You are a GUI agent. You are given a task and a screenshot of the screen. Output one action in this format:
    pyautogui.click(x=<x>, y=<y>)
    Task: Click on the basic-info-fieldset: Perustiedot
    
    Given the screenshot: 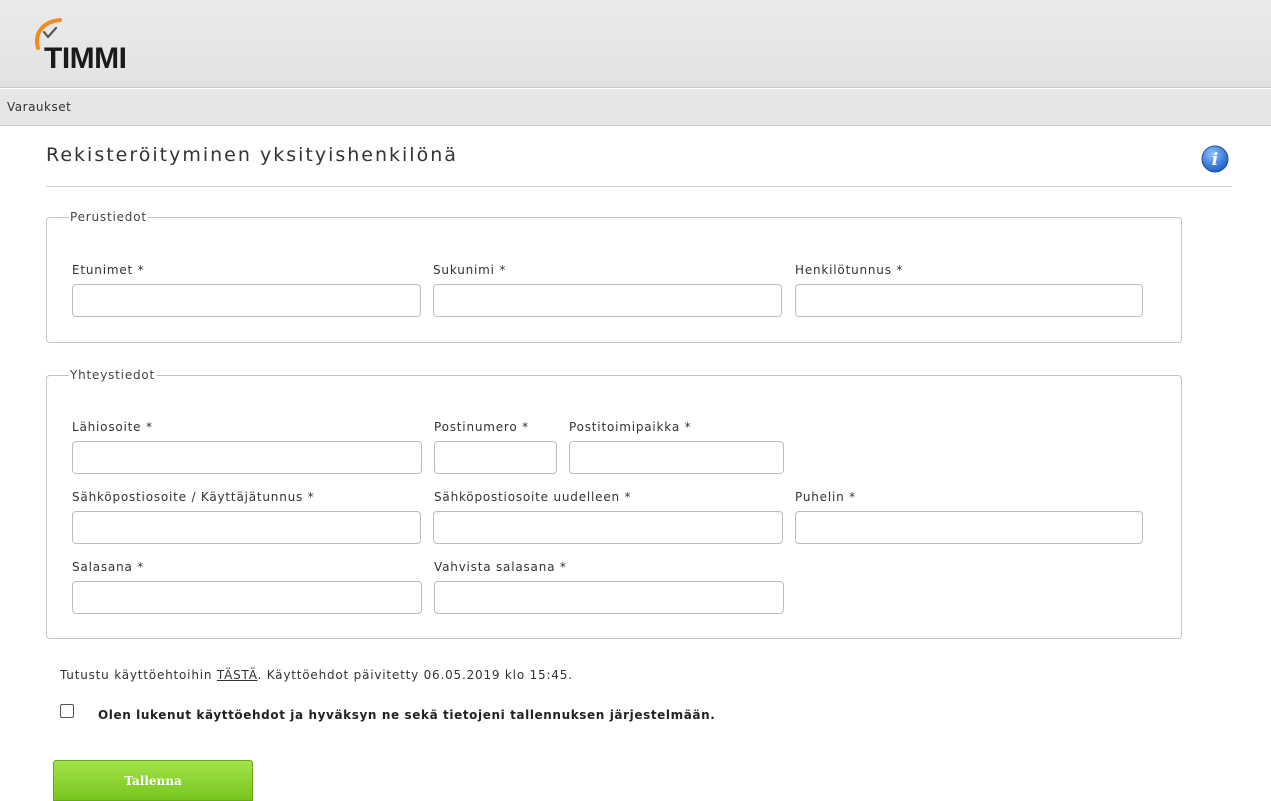 What is the action you would take?
    pyautogui.click(x=614, y=276)
    